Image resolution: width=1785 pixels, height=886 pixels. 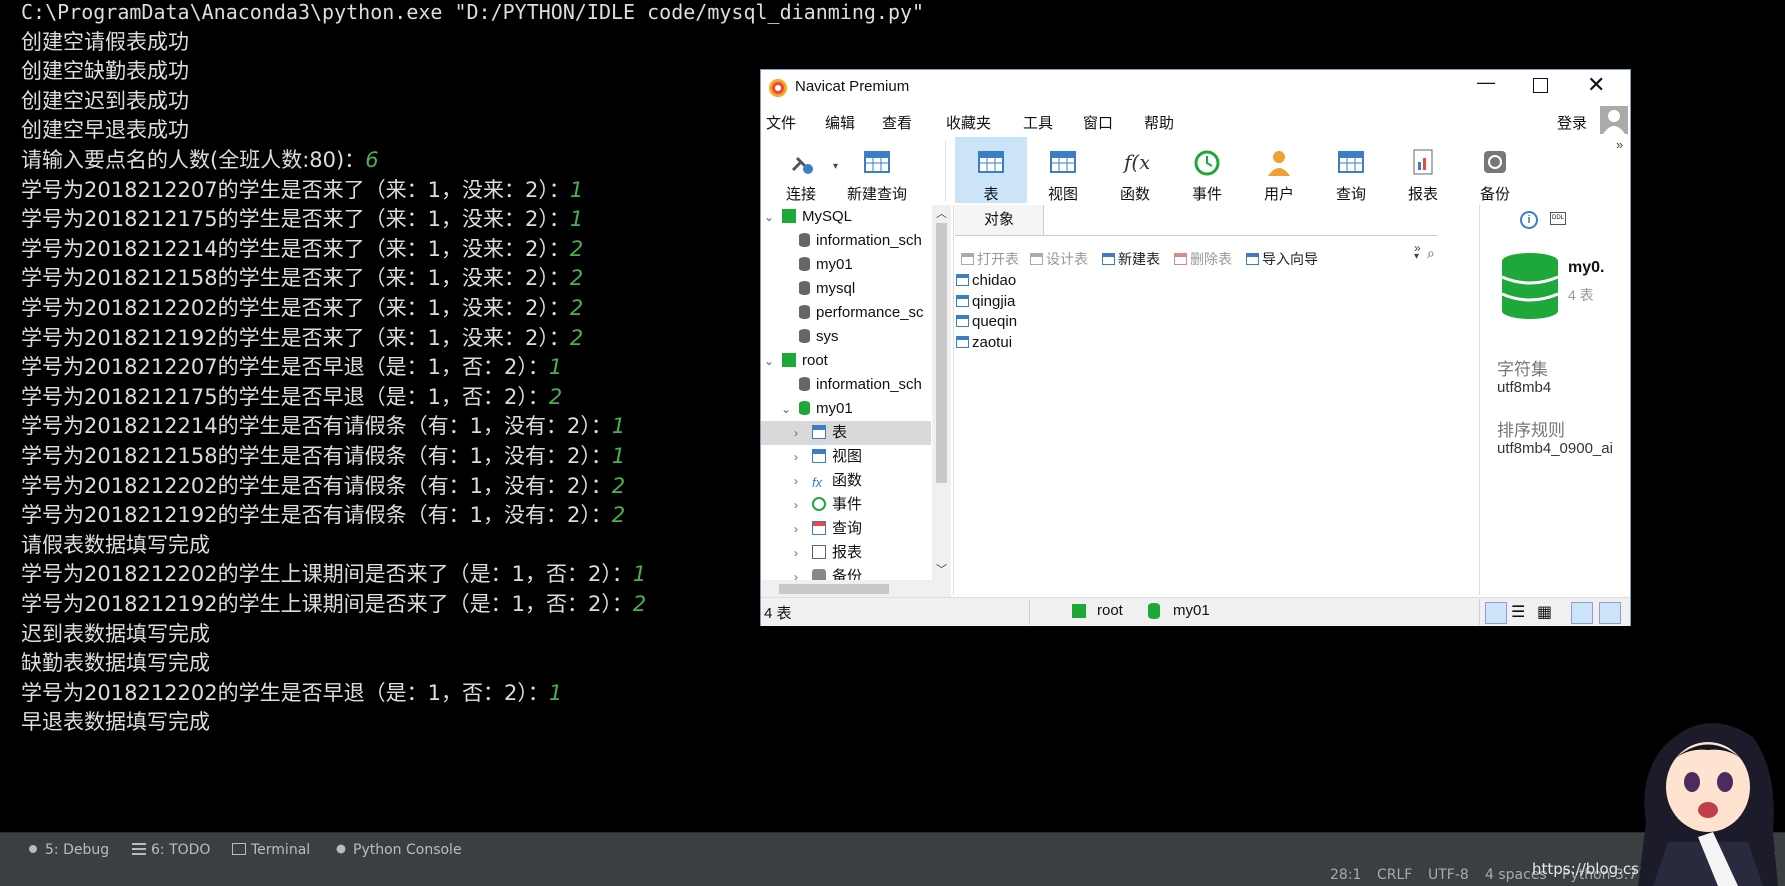 What do you see at coordinates (67, 850) in the screenshot?
I see `debug-tab: 5: Debug` at bounding box center [67, 850].